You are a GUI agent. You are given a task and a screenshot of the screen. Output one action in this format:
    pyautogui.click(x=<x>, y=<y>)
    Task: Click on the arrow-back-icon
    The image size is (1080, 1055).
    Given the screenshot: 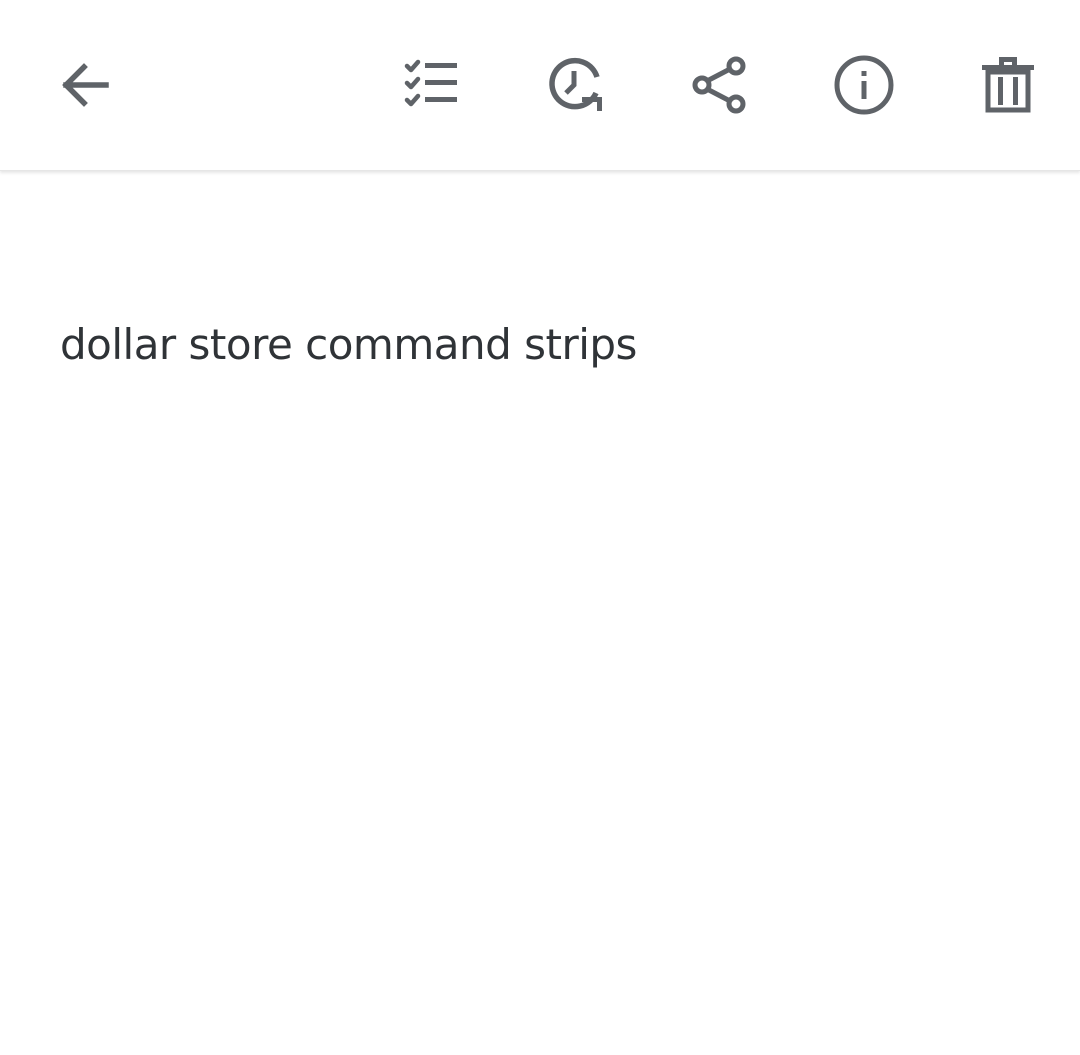 What is the action you would take?
    pyautogui.click(x=85, y=85)
    